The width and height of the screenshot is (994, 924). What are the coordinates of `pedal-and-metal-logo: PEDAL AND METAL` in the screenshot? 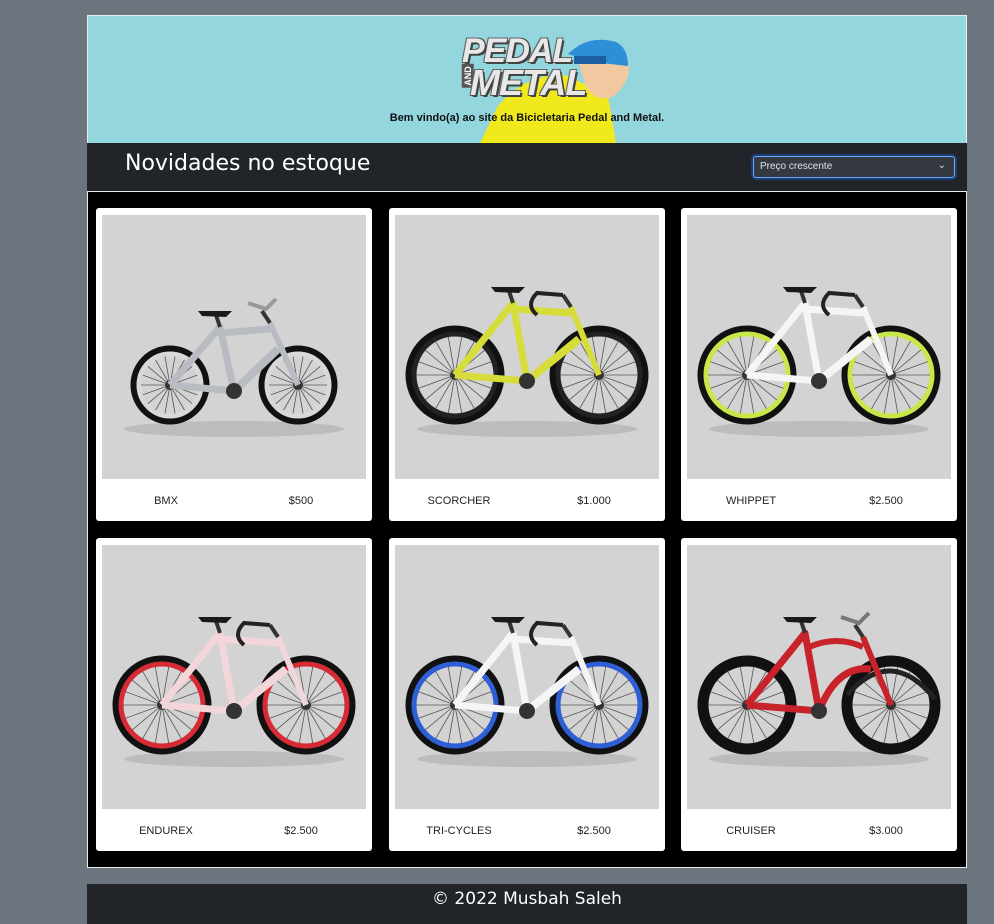 It's located at (543, 67).